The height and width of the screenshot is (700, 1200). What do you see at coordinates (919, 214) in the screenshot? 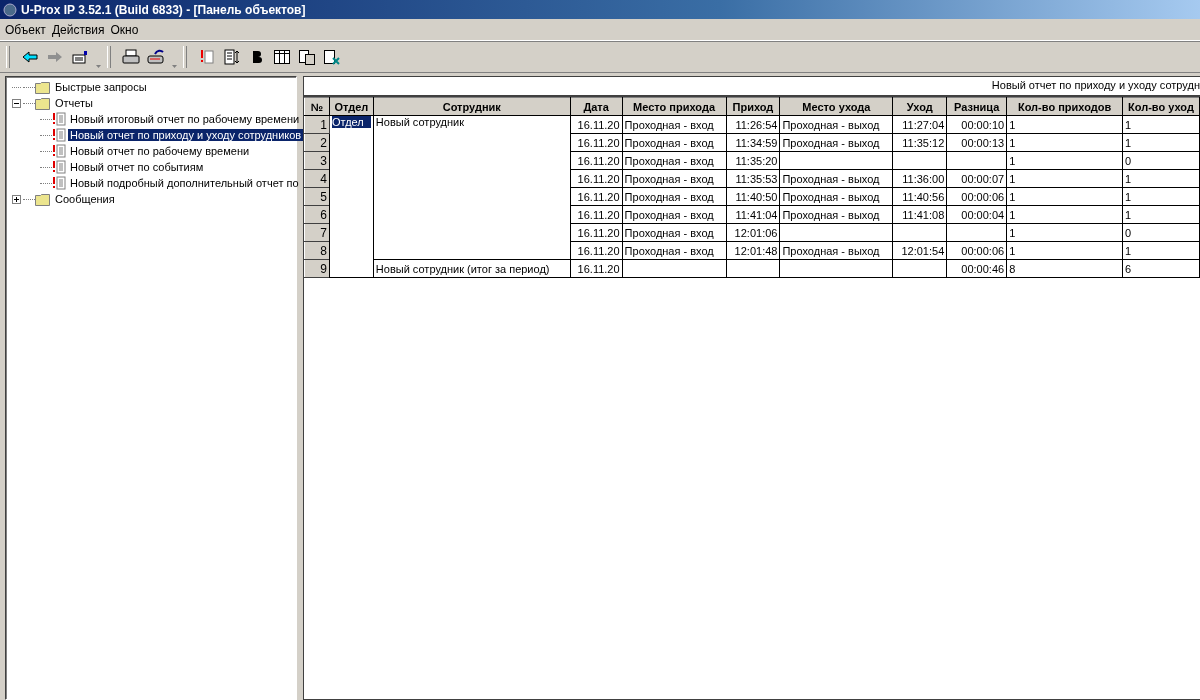
I see `table-cell: 11:41:08` at bounding box center [919, 214].